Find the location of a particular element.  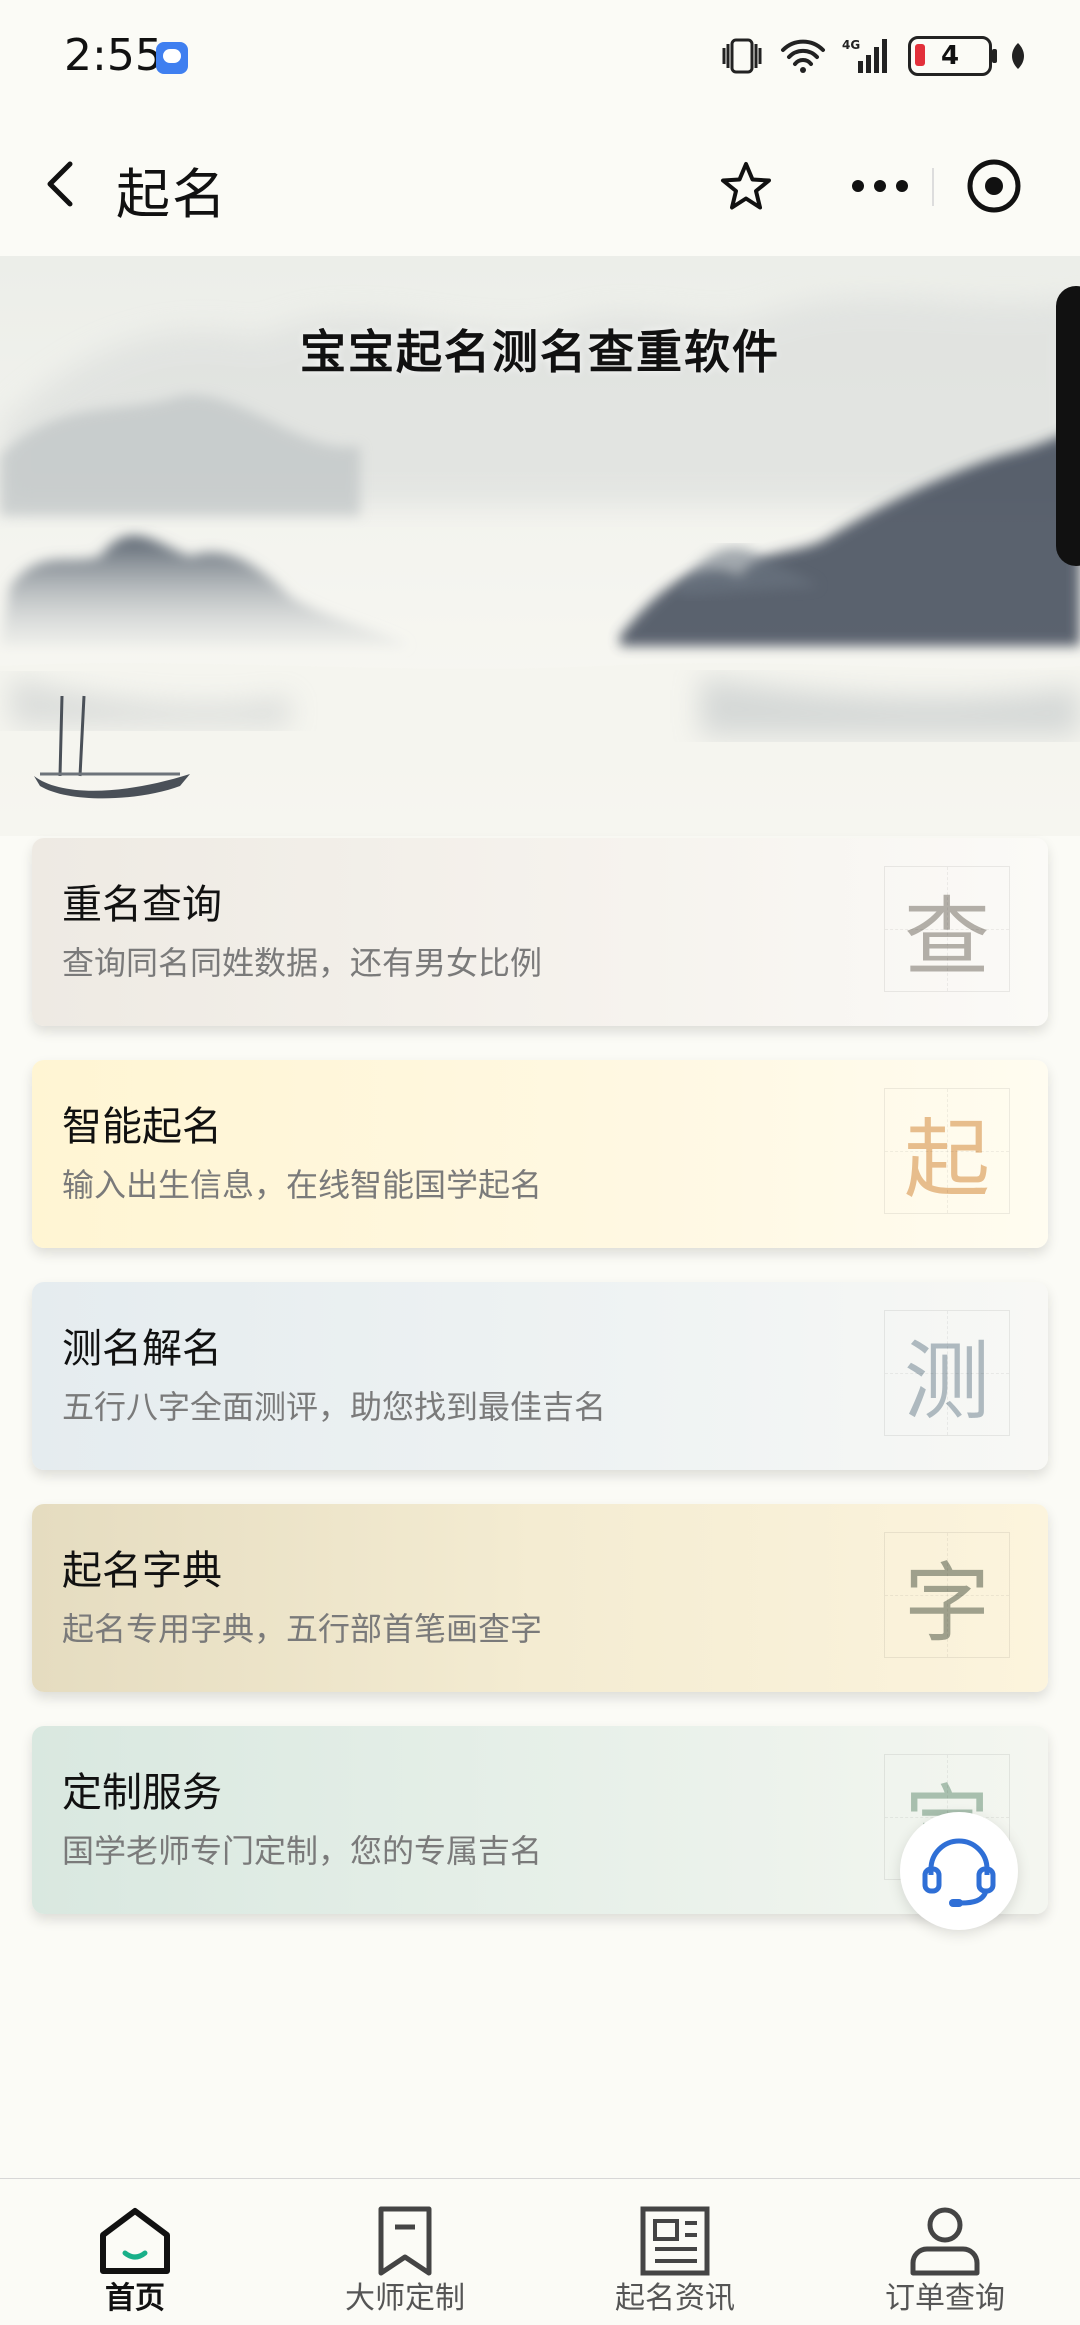

vibrate-icon is located at coordinates (742, 56).